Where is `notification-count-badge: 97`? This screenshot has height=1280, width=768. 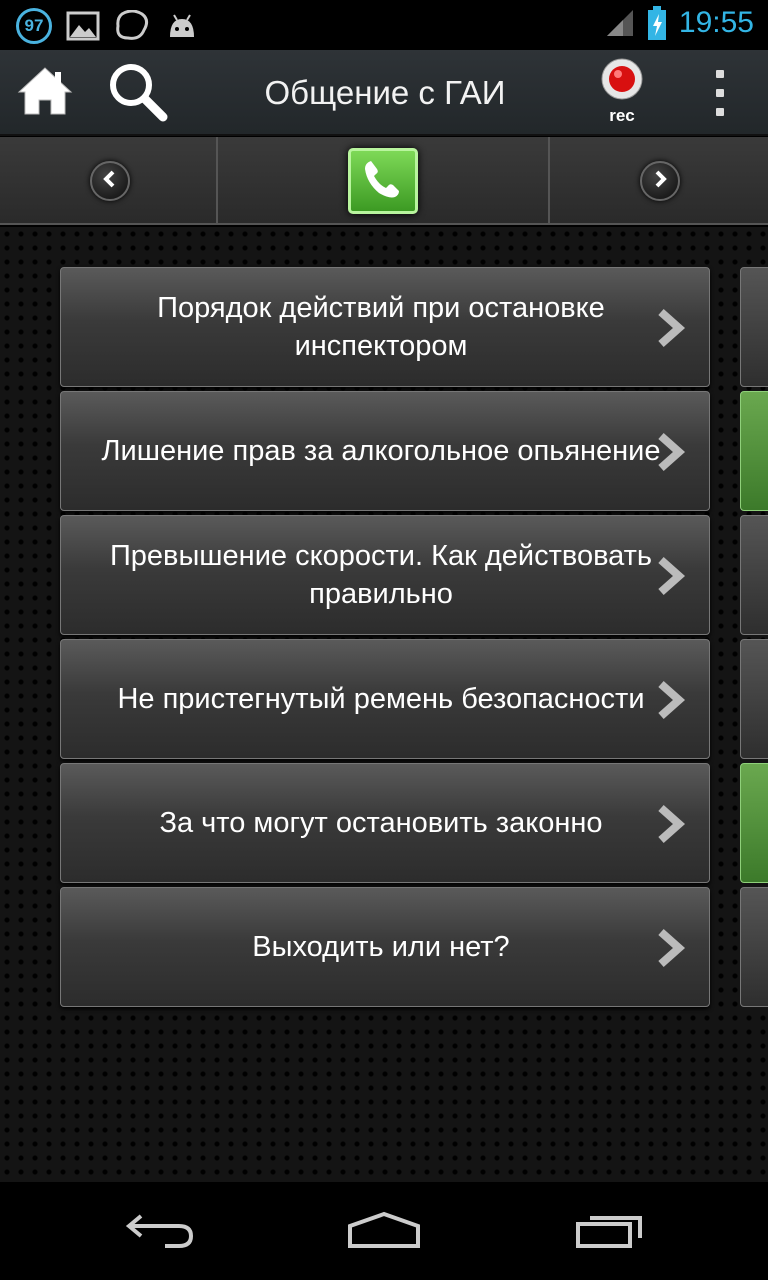
notification-count-badge: 97 is located at coordinates (34, 26).